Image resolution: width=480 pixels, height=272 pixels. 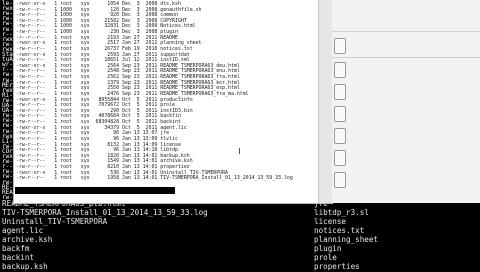 What do you see at coordinates (337, 266) in the screenshot?
I see `listing-cell: properties` at bounding box center [337, 266].